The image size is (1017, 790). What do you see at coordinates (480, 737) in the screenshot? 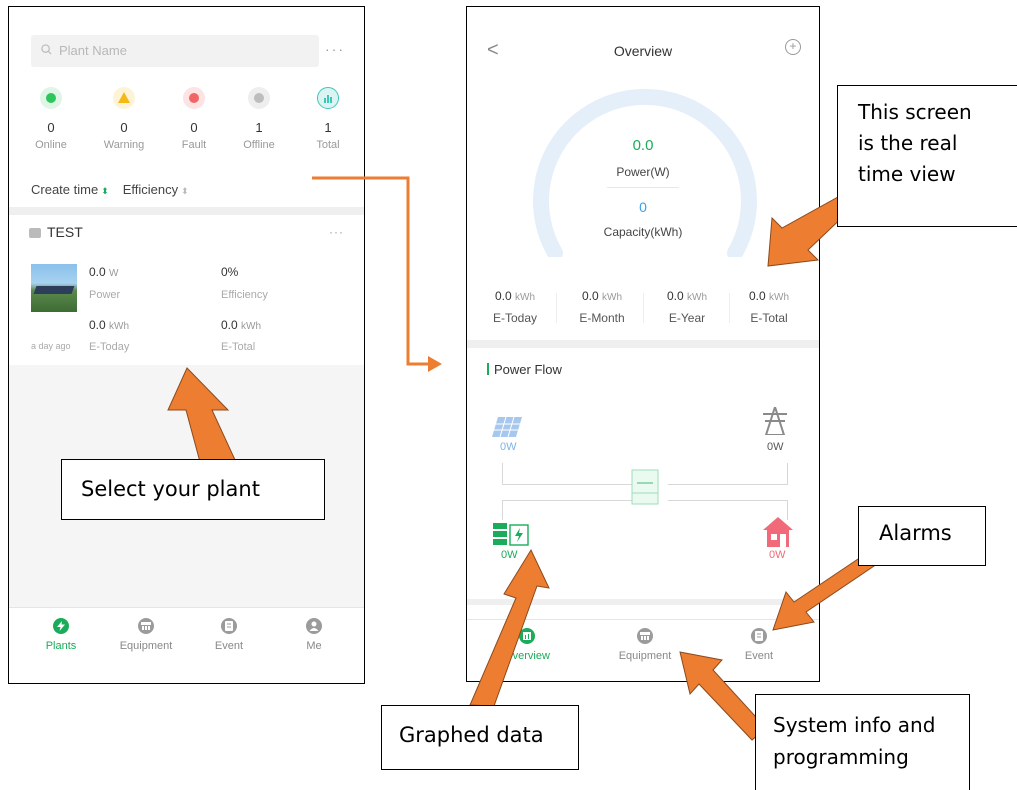
I see `callout-graphed-data: Graphed data` at bounding box center [480, 737].